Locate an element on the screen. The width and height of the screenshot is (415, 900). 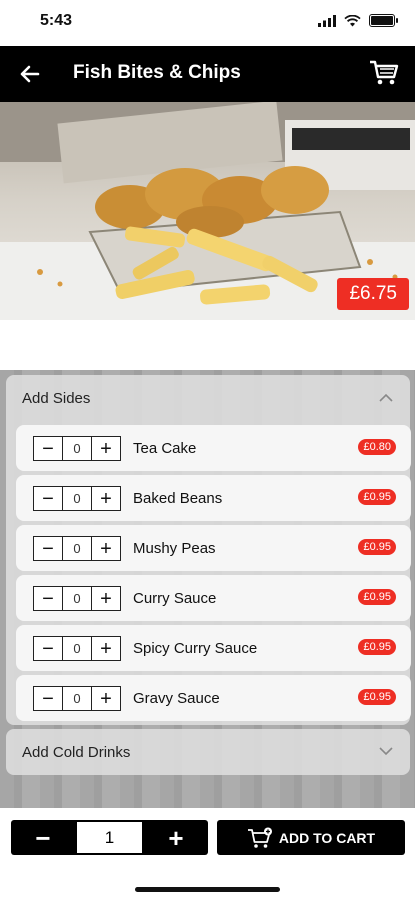
status-icons is located at coordinates (358, 20).